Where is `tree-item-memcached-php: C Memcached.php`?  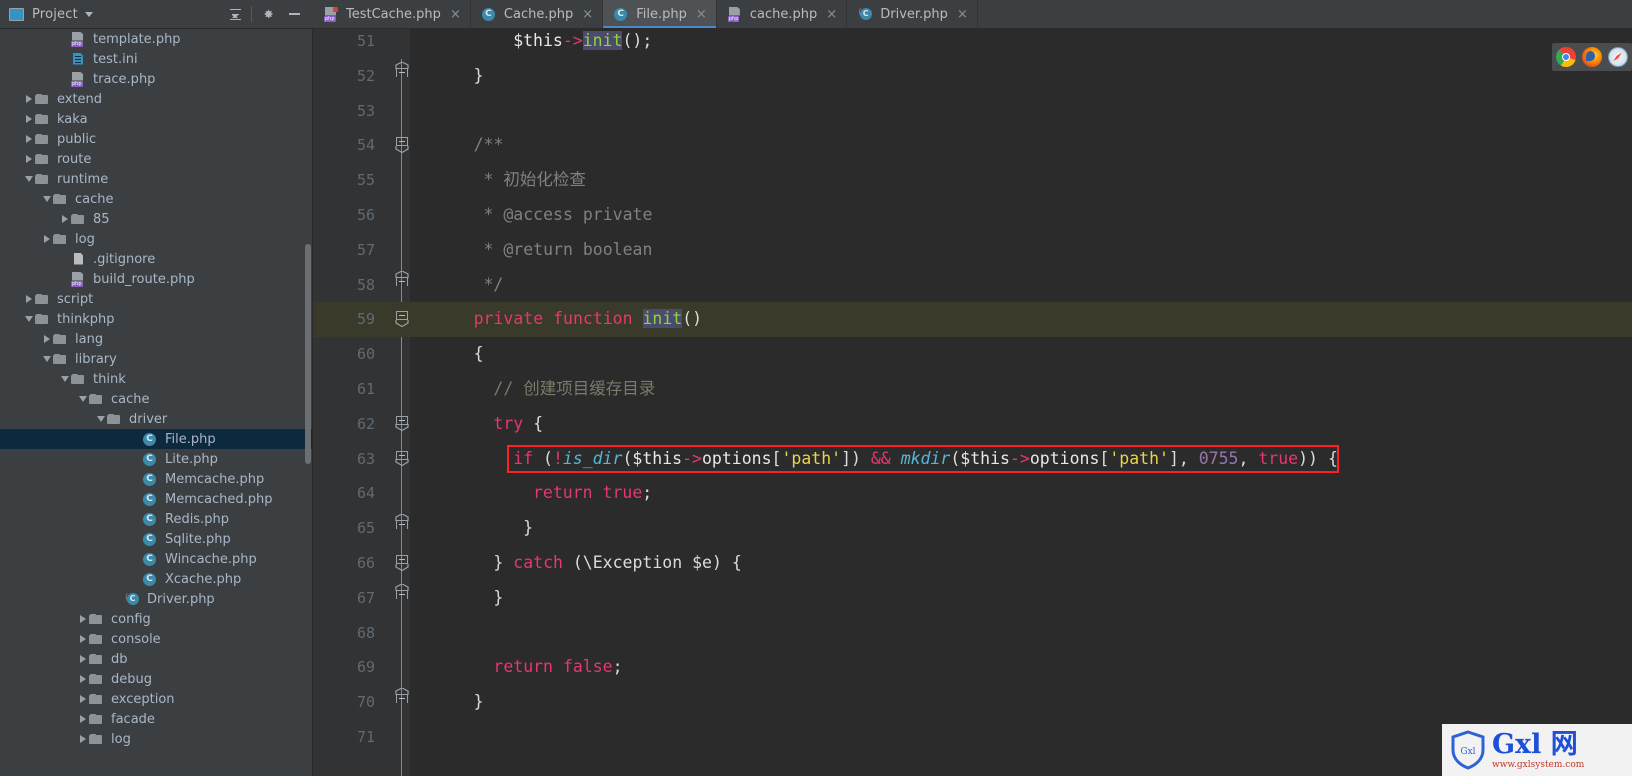 tree-item-memcached-php: C Memcached.php is located at coordinates (156, 499).